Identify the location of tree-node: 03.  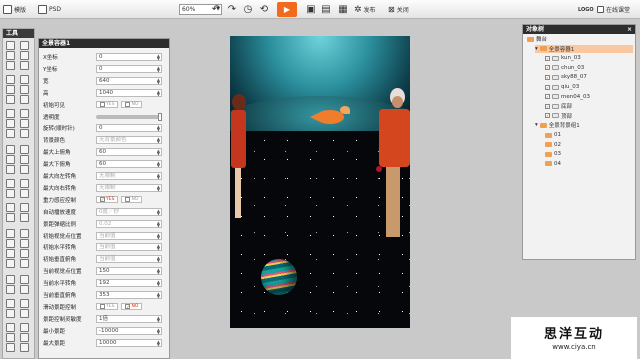
(588, 154).